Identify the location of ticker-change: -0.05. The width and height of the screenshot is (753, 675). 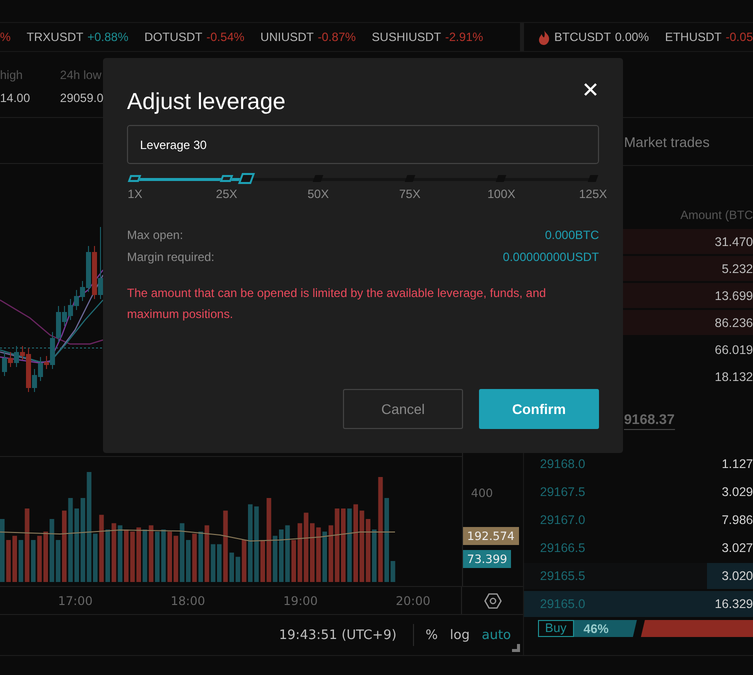
(739, 37).